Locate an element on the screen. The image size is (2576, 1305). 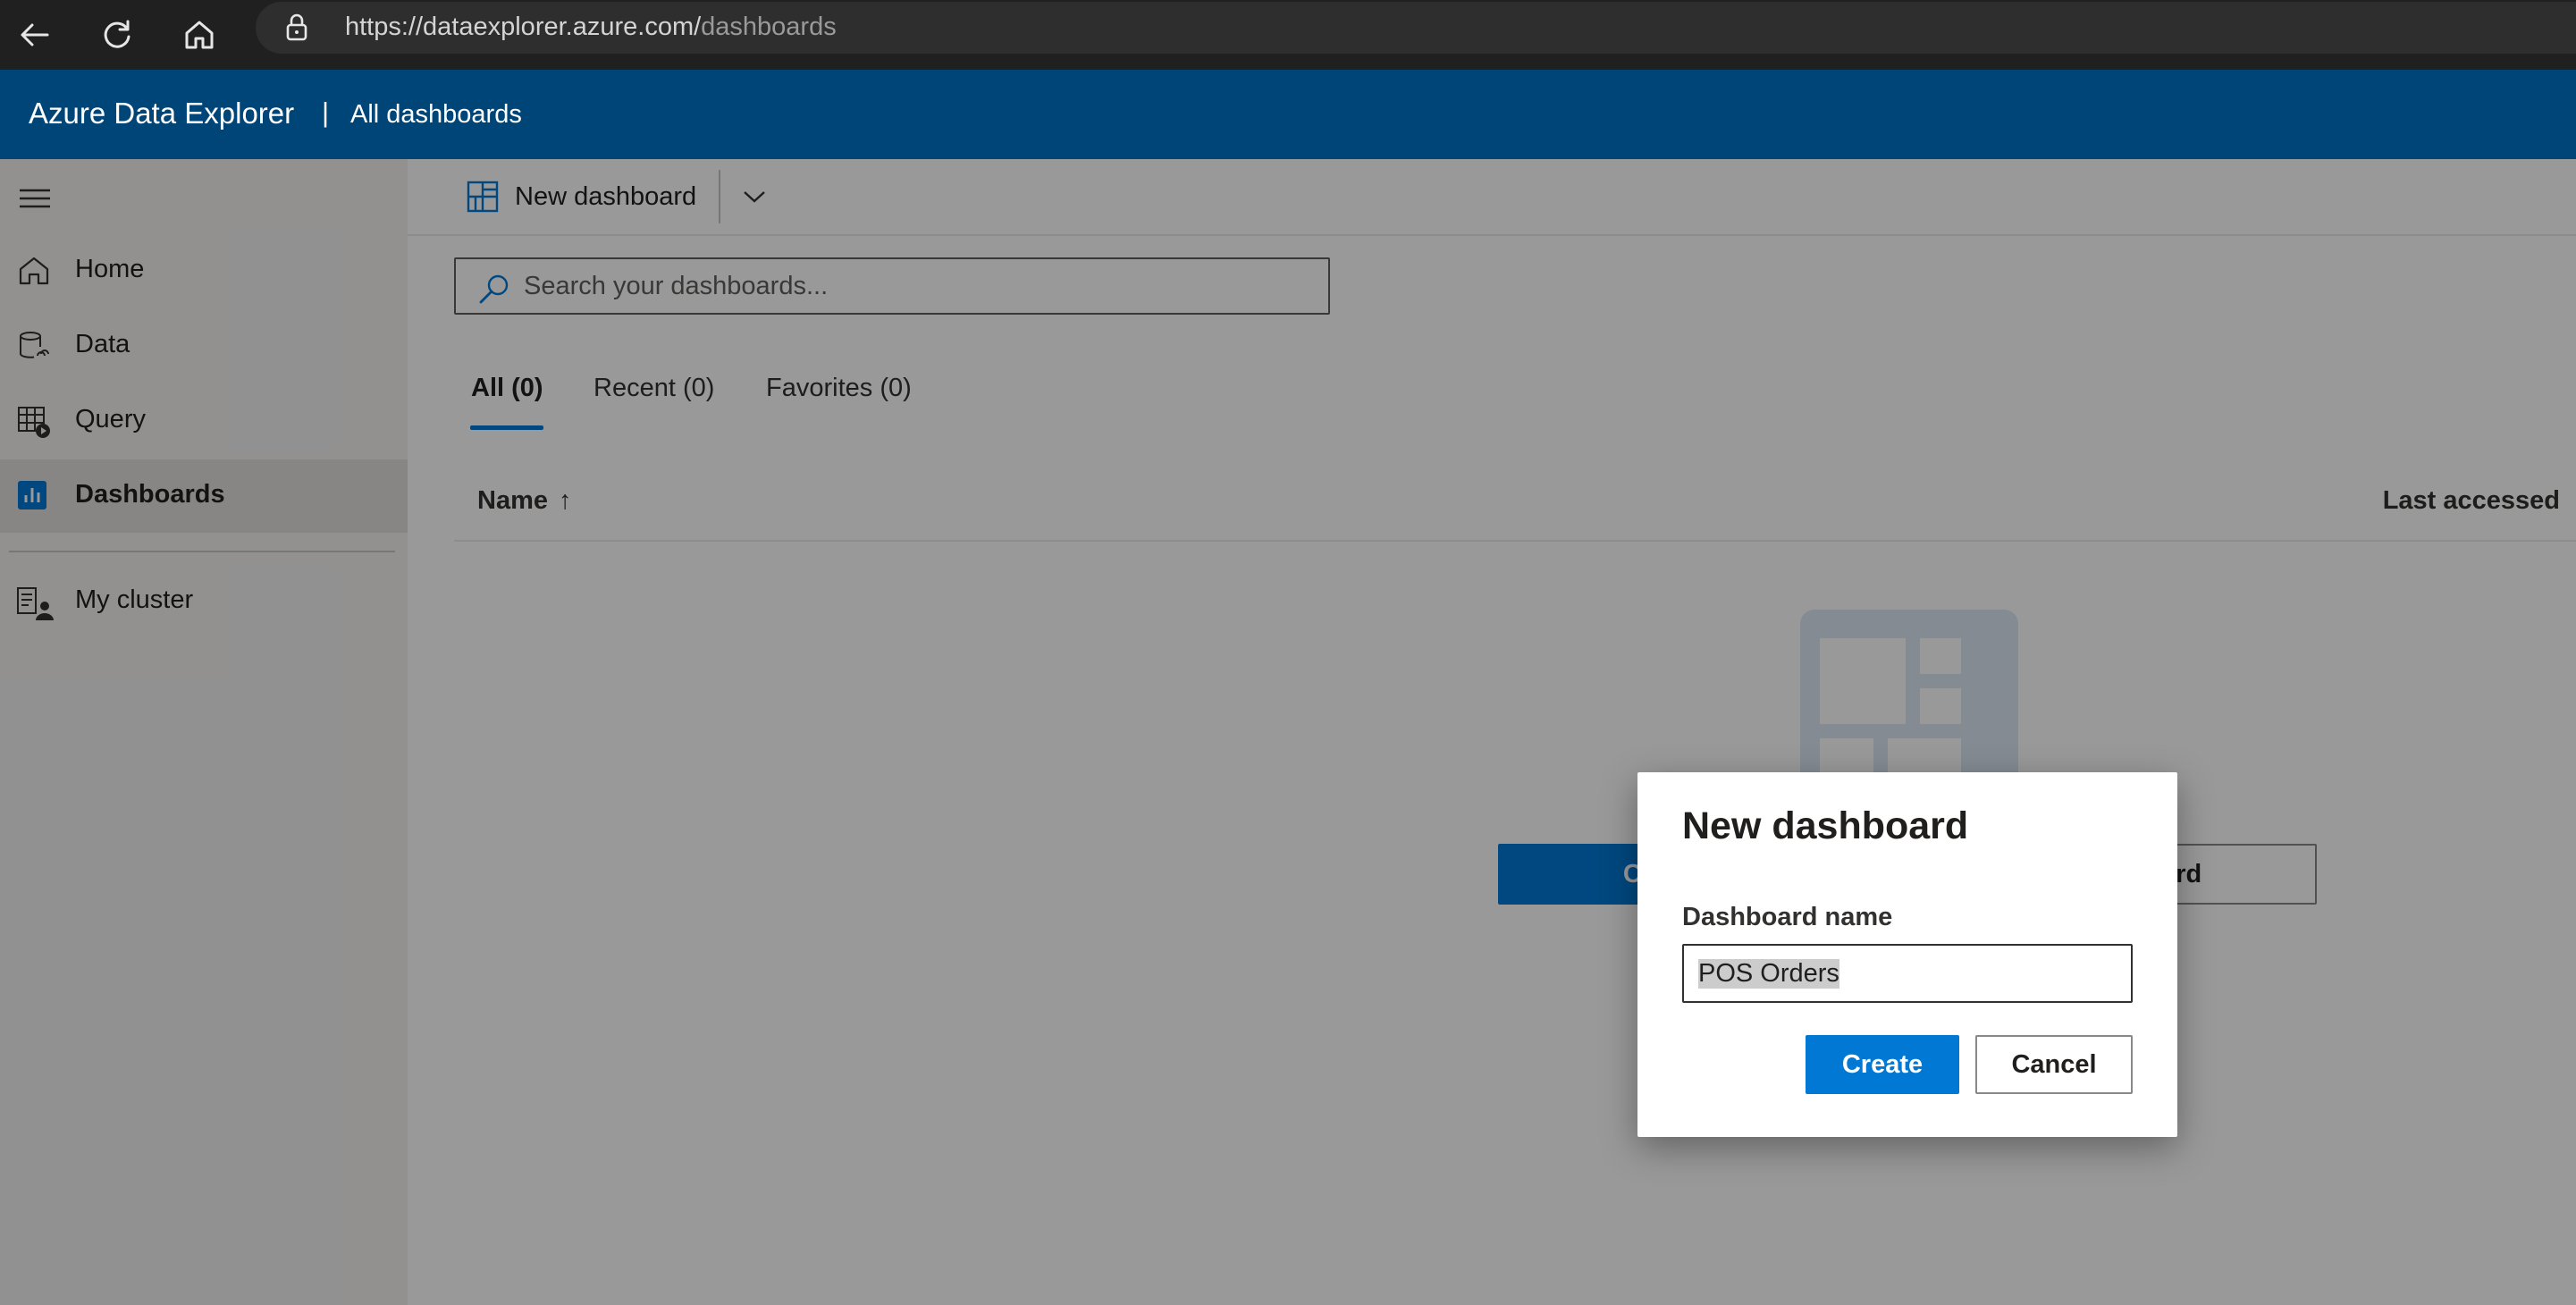
home-icon is located at coordinates (200, 35).